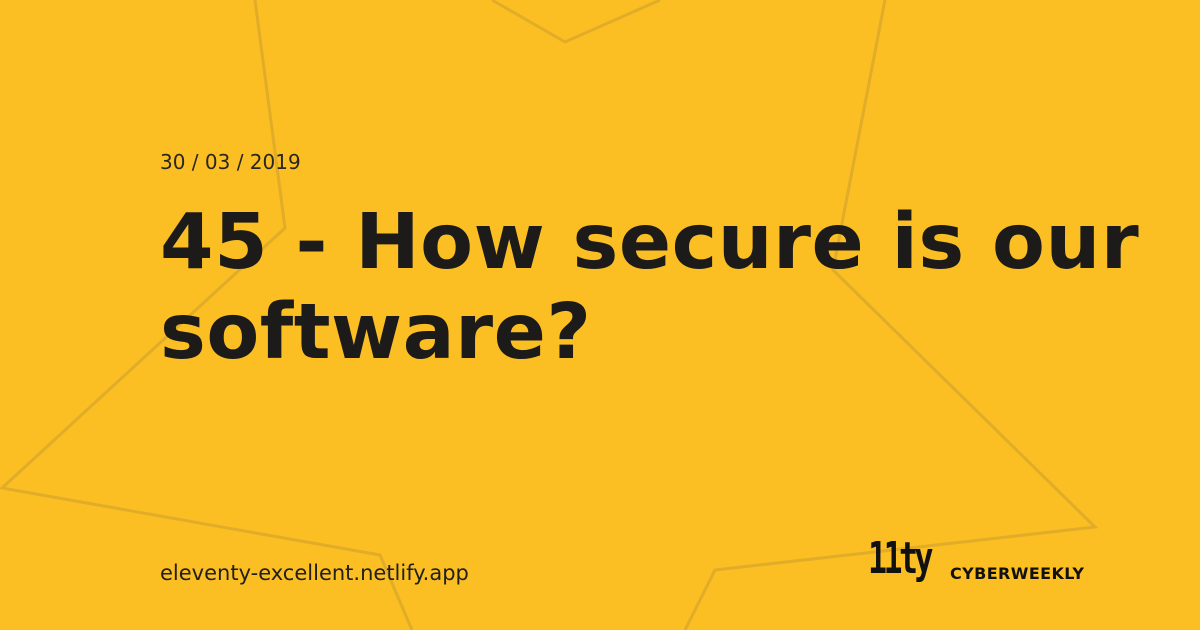 Image resolution: width=1200 pixels, height=630 pixels. What do you see at coordinates (314, 573) in the screenshot?
I see `site-url: eleventy-excellent.netlify.app` at bounding box center [314, 573].